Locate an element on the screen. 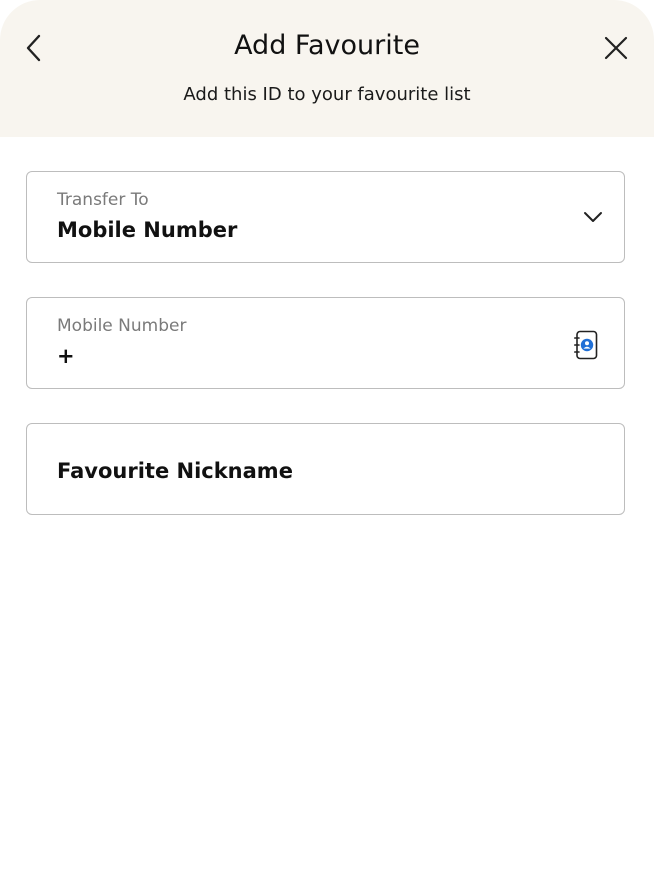 Image resolution: width=654 pixels, height=892 pixels. page-title: Add Favourite is located at coordinates (327, 45).